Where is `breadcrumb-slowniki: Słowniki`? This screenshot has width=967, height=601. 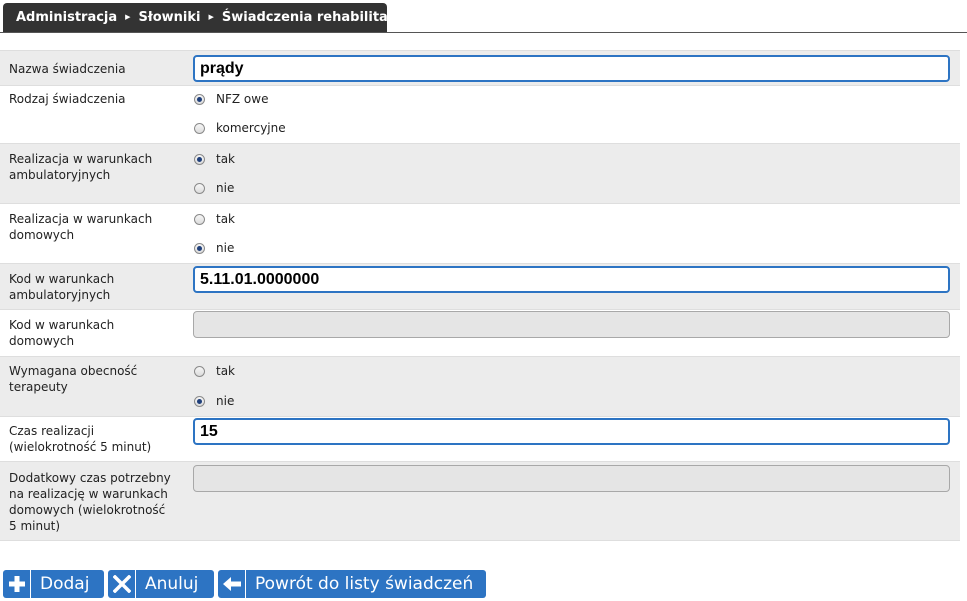
breadcrumb-slowniki: Słowniki is located at coordinates (170, 17).